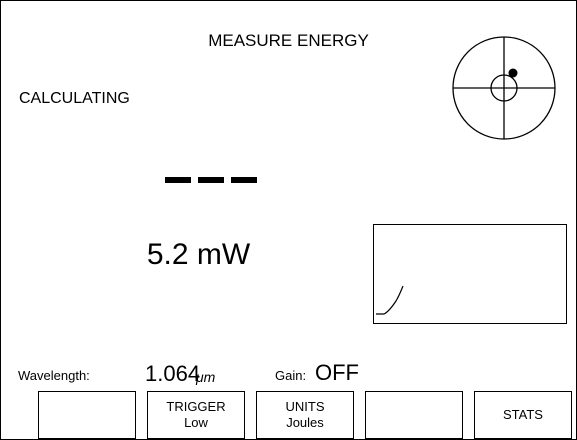 Image resolution: width=577 pixels, height=440 pixels. I want to click on trigger-softkey-value: Low, so click(196, 422).